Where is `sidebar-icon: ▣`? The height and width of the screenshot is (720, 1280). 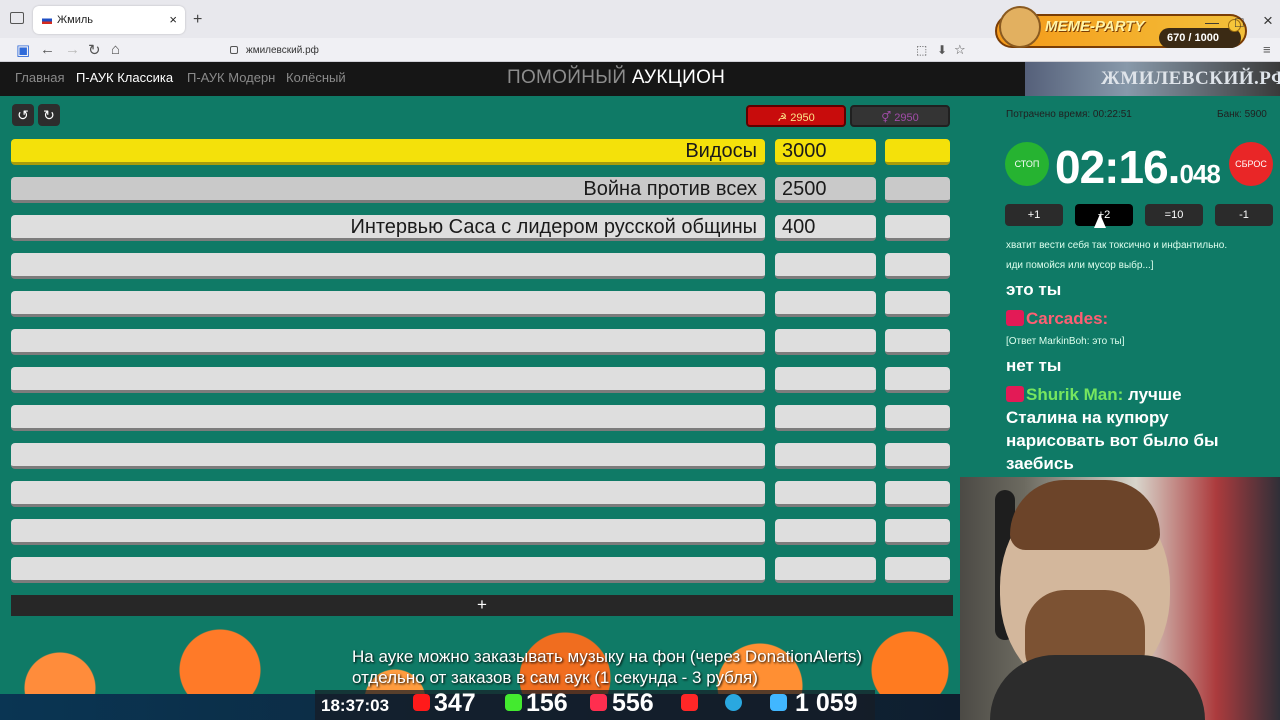 sidebar-icon: ▣ is located at coordinates (23, 50).